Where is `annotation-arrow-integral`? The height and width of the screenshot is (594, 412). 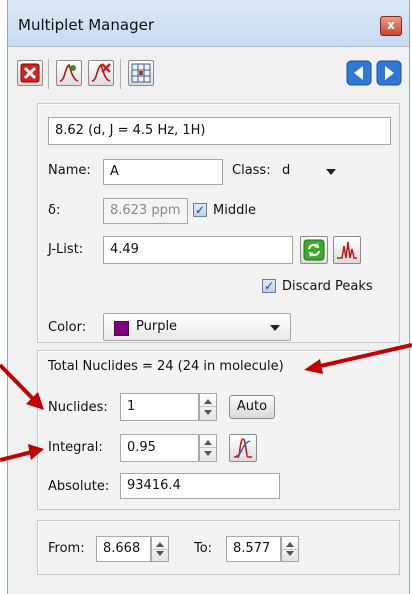 annotation-arrow-integral is located at coordinates (16, 456).